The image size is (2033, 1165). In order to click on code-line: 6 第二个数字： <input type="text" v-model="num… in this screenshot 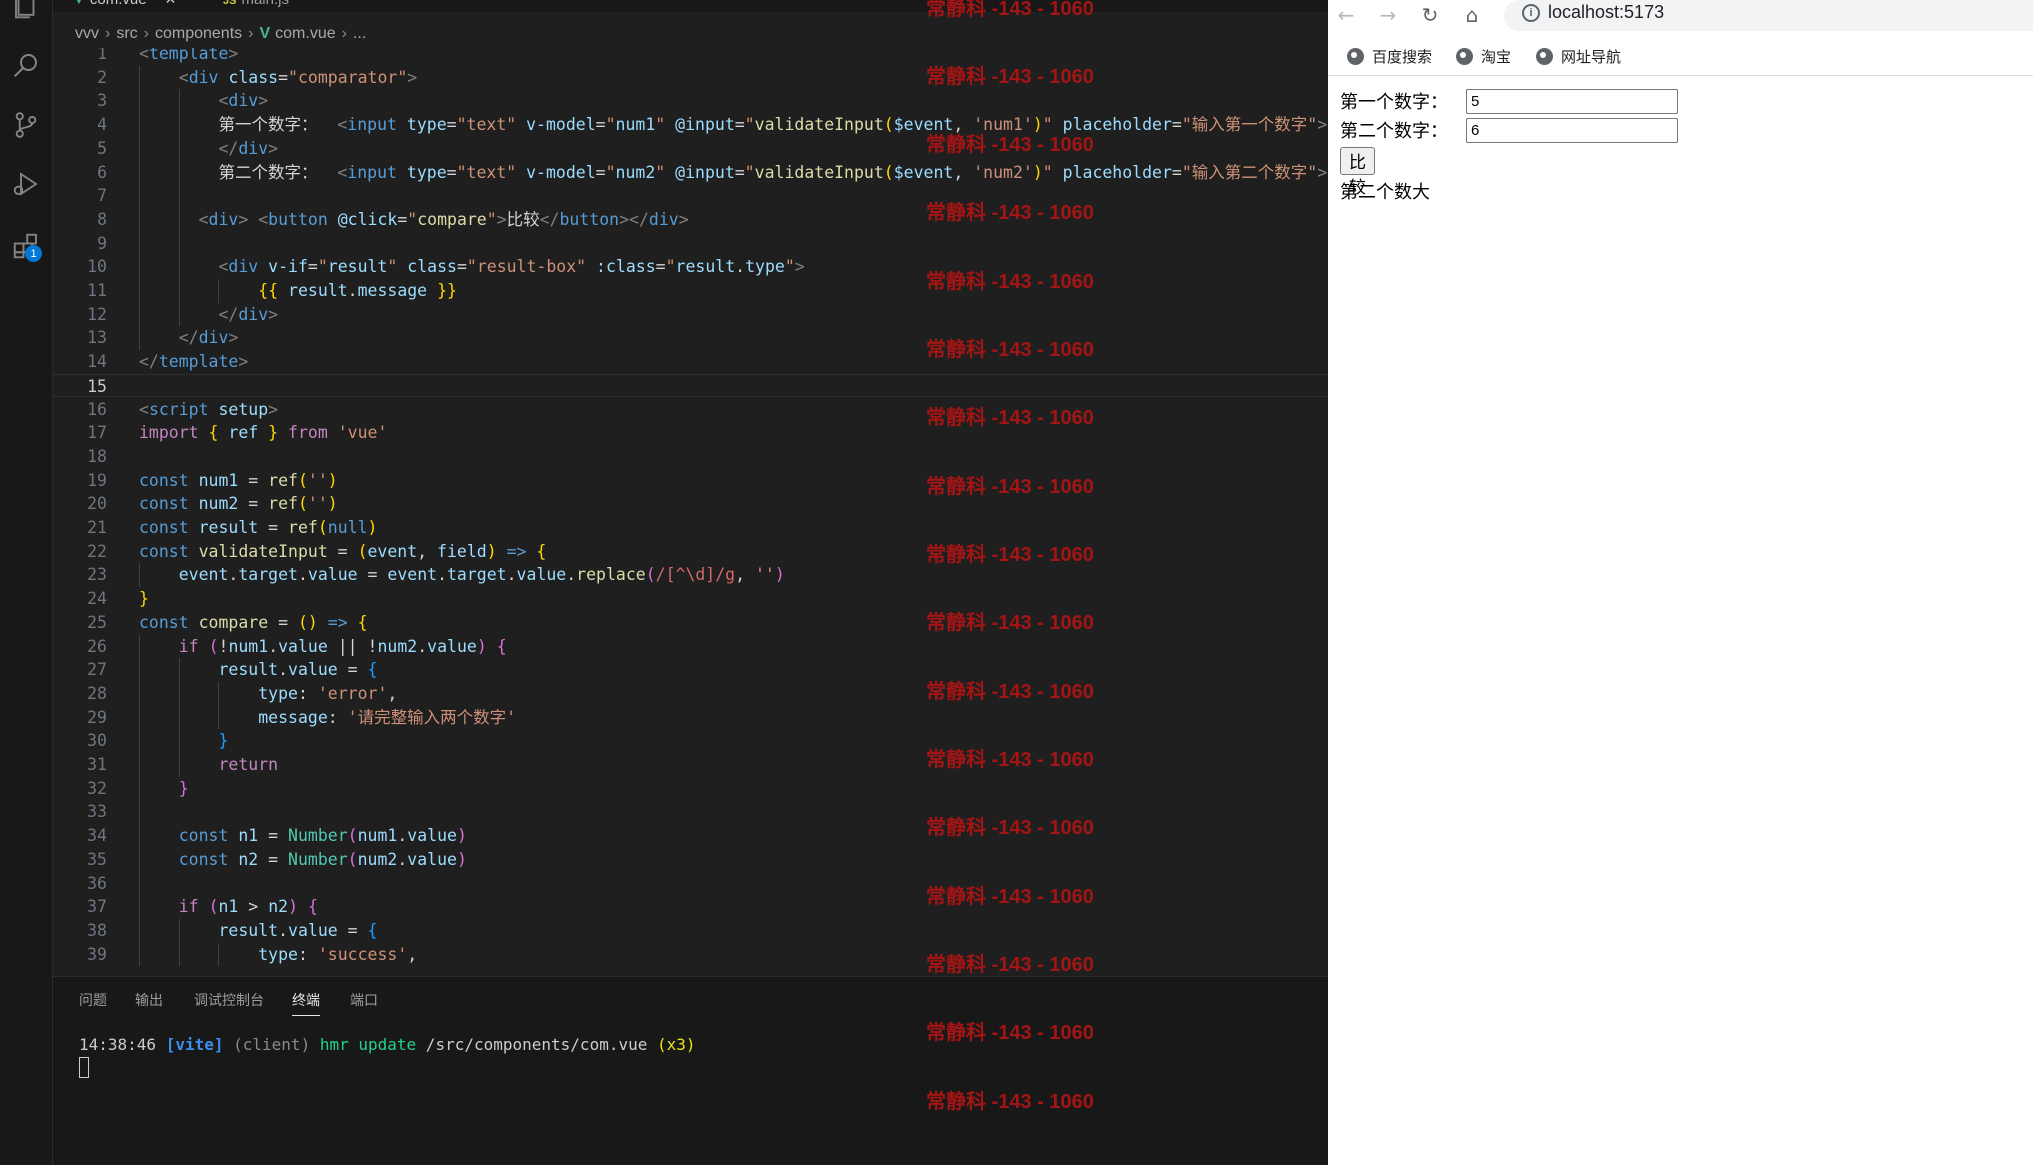, I will do `click(690, 173)`.